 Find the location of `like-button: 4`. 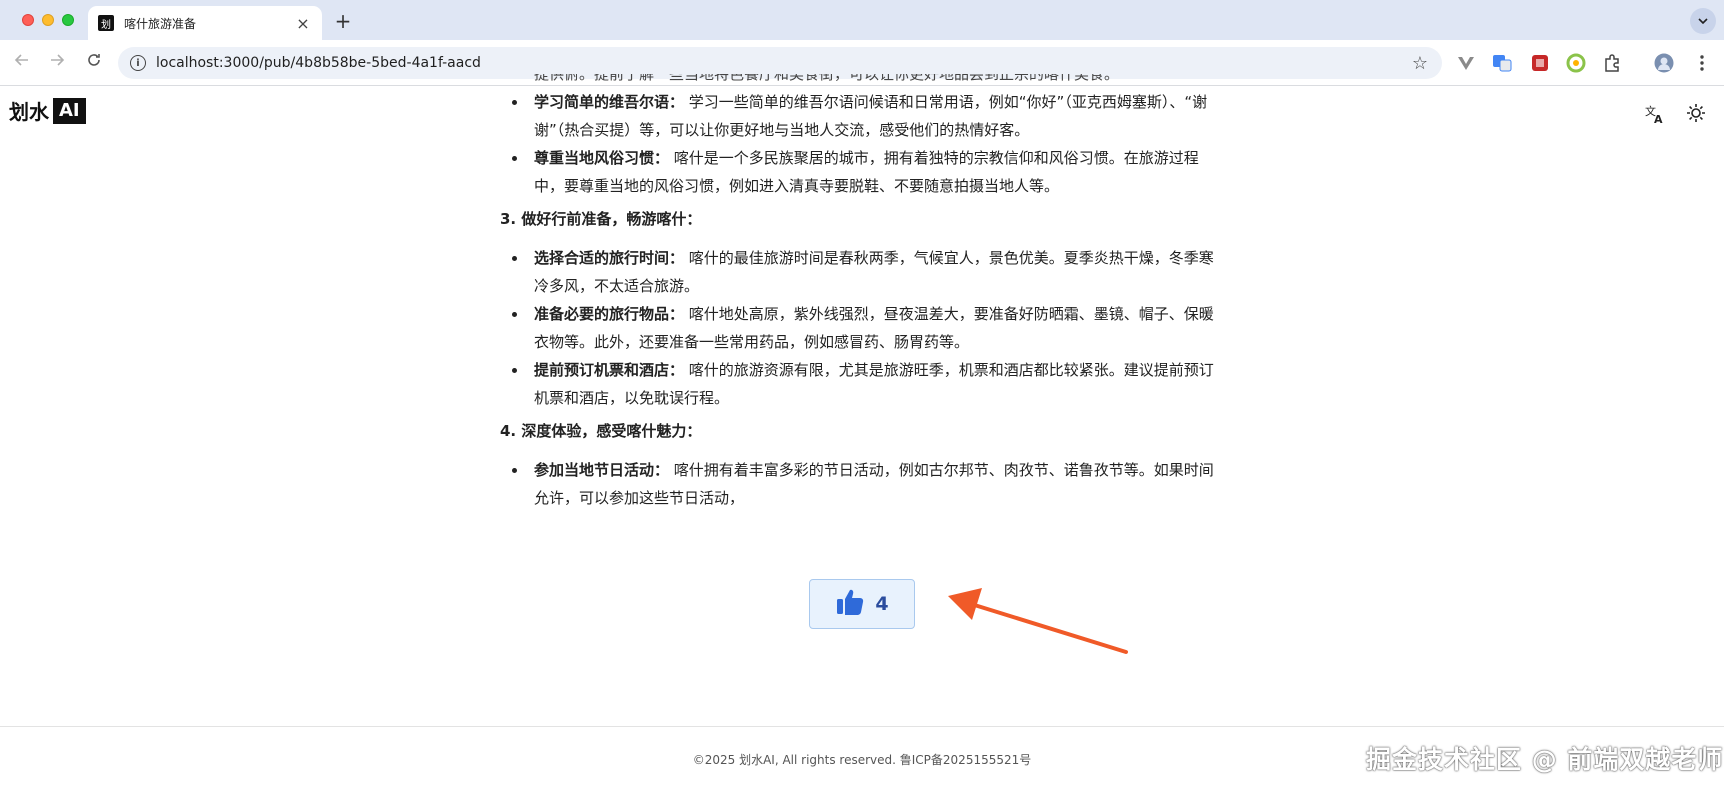

like-button: 4 is located at coordinates (862, 604).